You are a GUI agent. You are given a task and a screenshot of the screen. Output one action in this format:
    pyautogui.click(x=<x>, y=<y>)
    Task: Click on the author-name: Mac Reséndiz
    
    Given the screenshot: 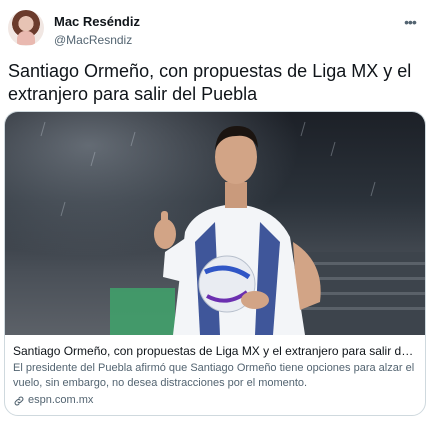 What is the action you would take?
    pyautogui.click(x=97, y=21)
    